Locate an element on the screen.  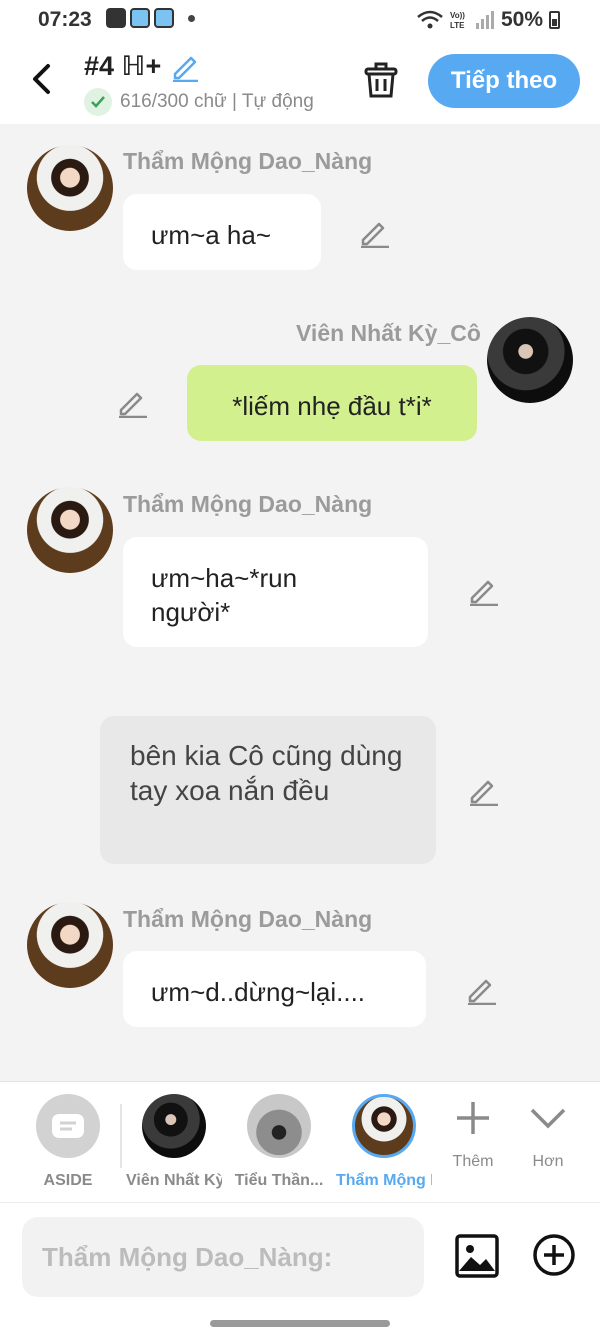
edit-title-pencil-icon is located at coordinates (185, 66).